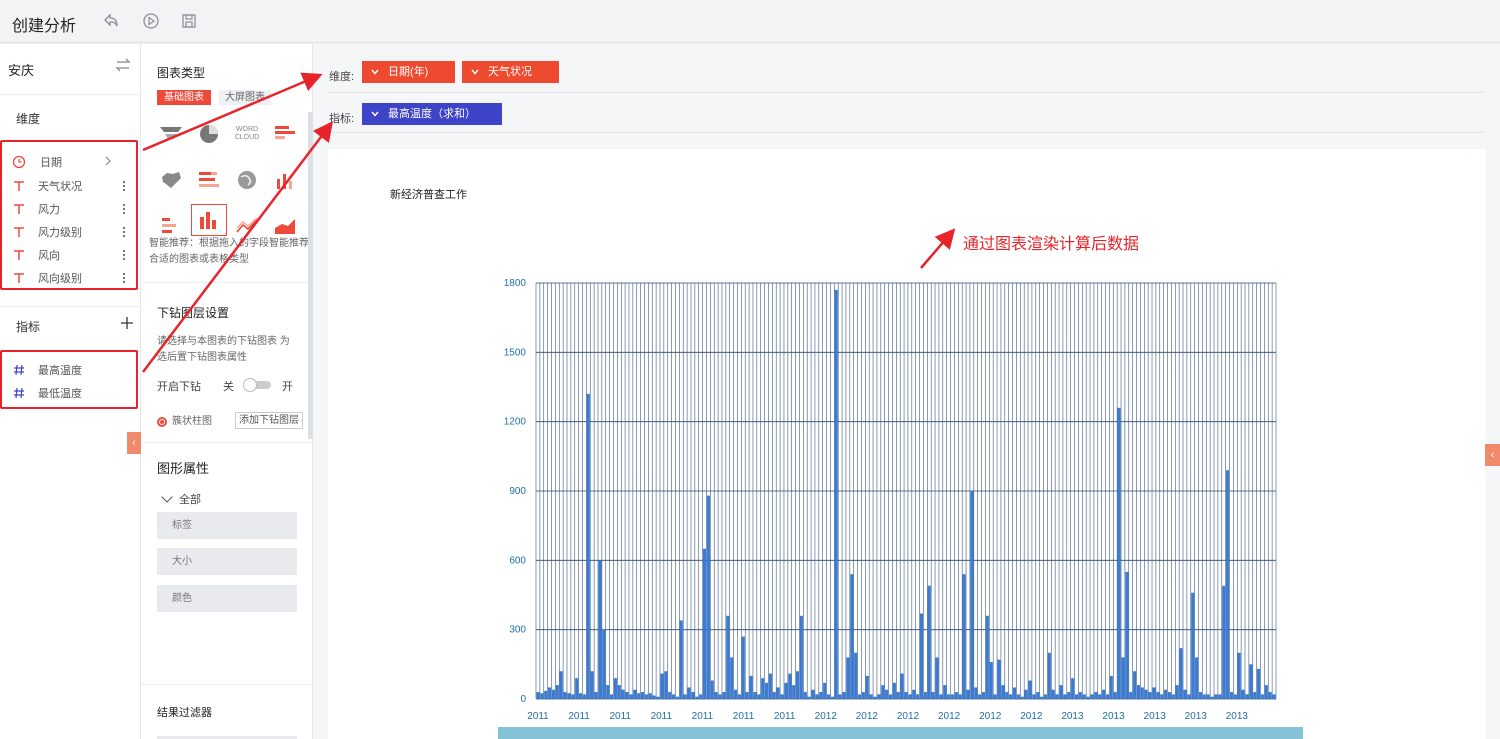 This screenshot has height=739, width=1500. Describe the element at coordinates (1492, 455) in the screenshot. I see `collapse-right-tab: ‹` at that location.